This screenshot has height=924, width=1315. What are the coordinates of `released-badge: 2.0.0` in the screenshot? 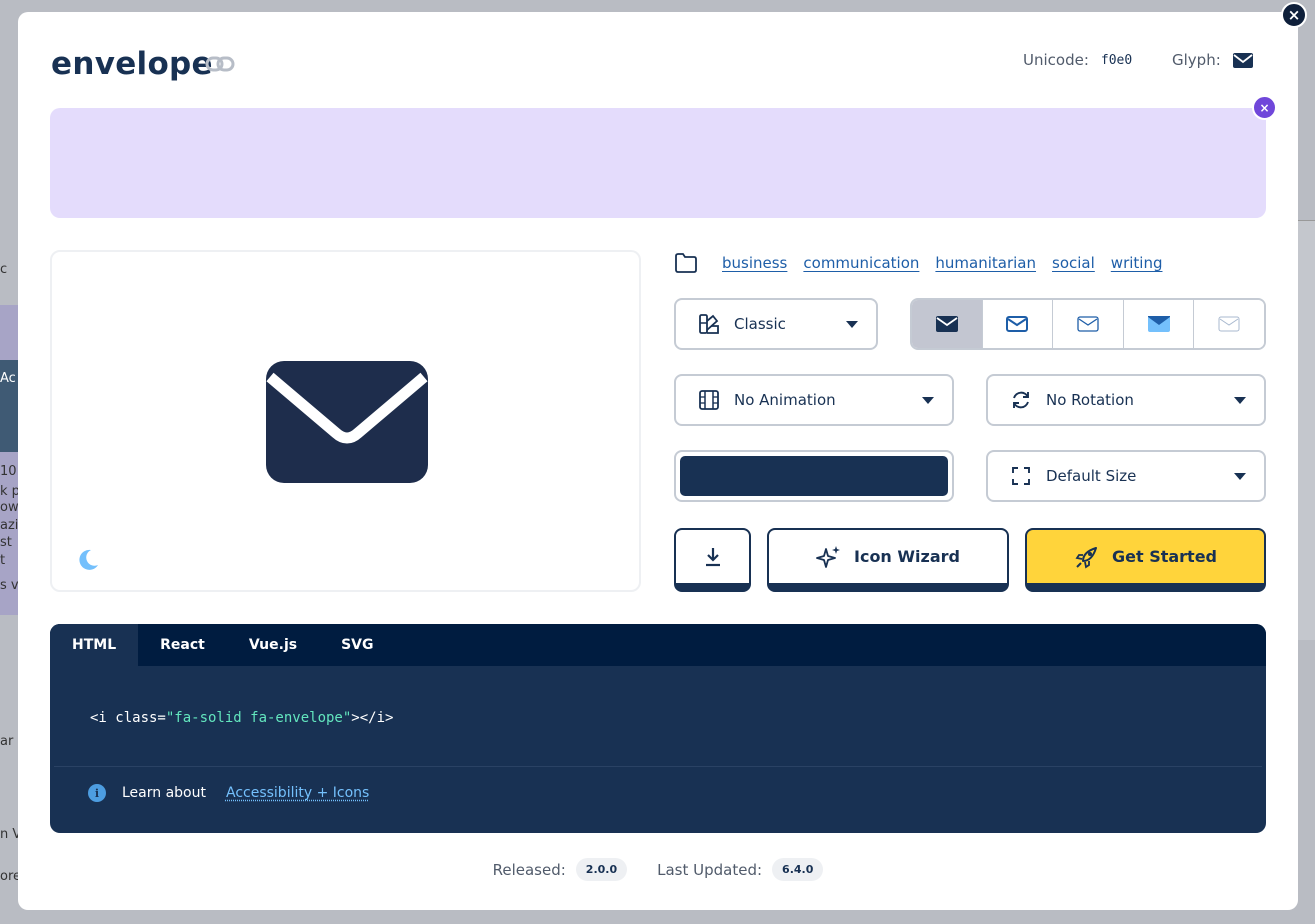 It's located at (601, 869).